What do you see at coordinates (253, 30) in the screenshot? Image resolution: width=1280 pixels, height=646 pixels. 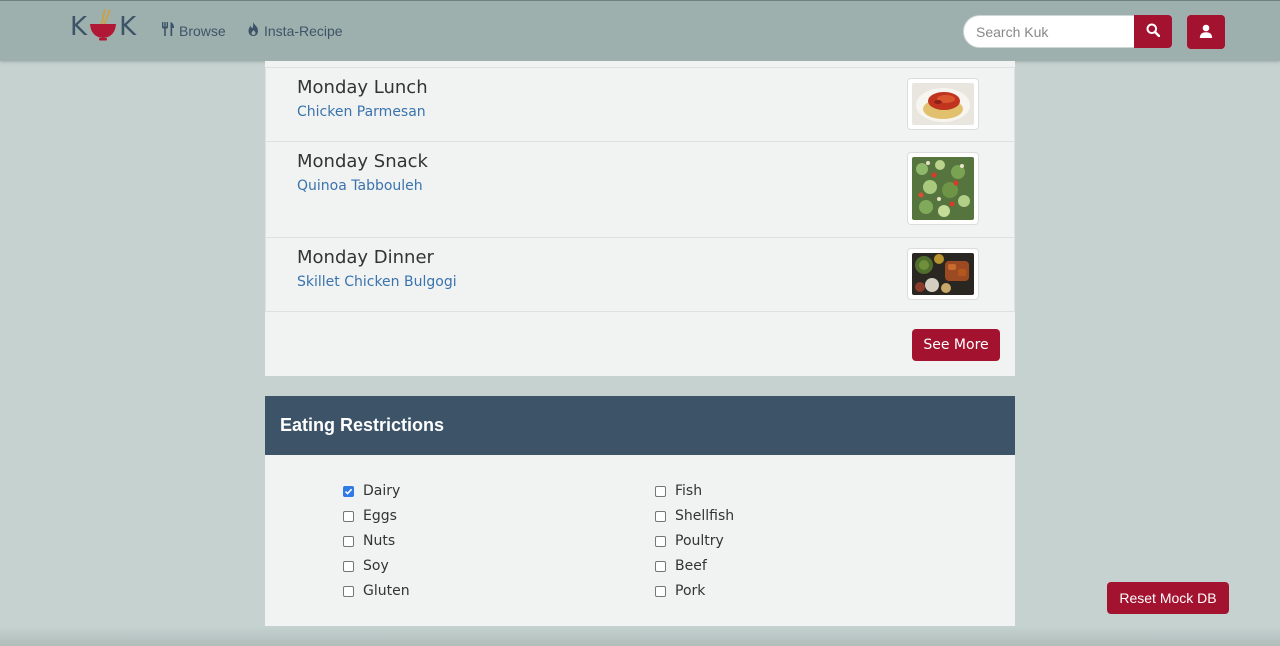 I see `fire-icon` at bounding box center [253, 30].